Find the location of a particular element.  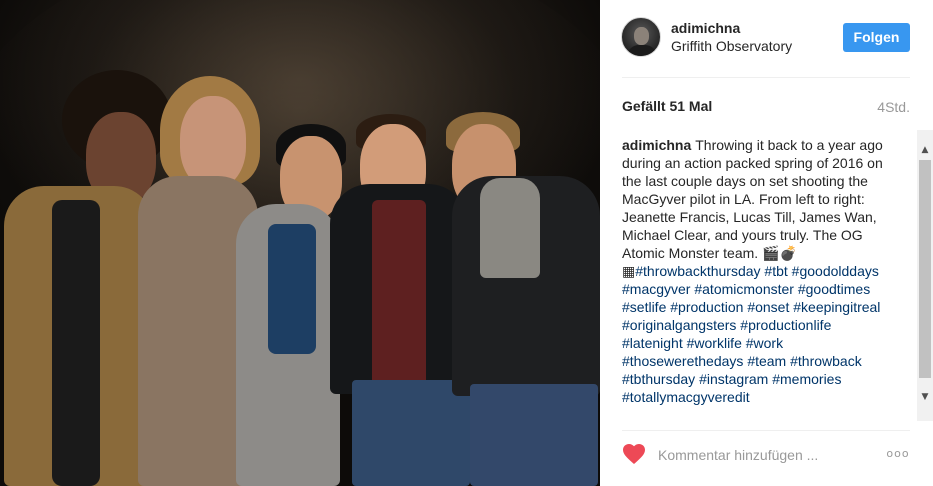

post-username: adimichna is located at coordinates (705, 28).